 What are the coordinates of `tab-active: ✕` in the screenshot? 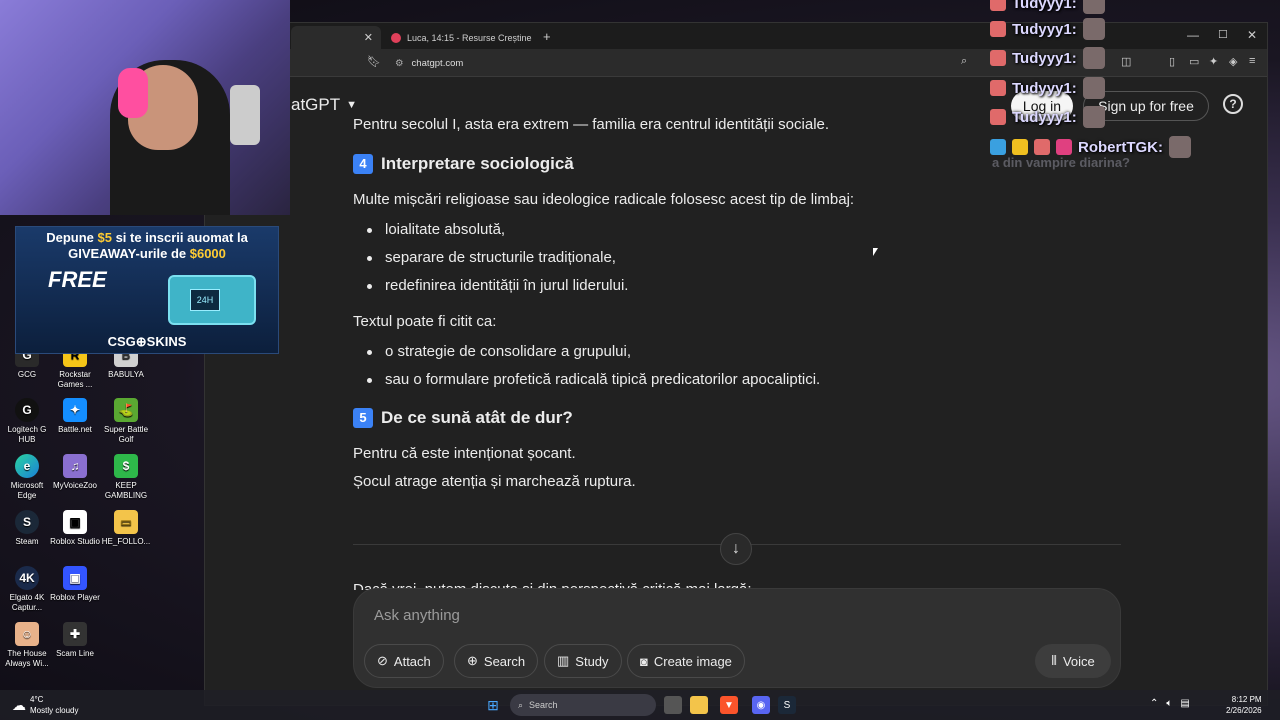 It's located at (336, 37).